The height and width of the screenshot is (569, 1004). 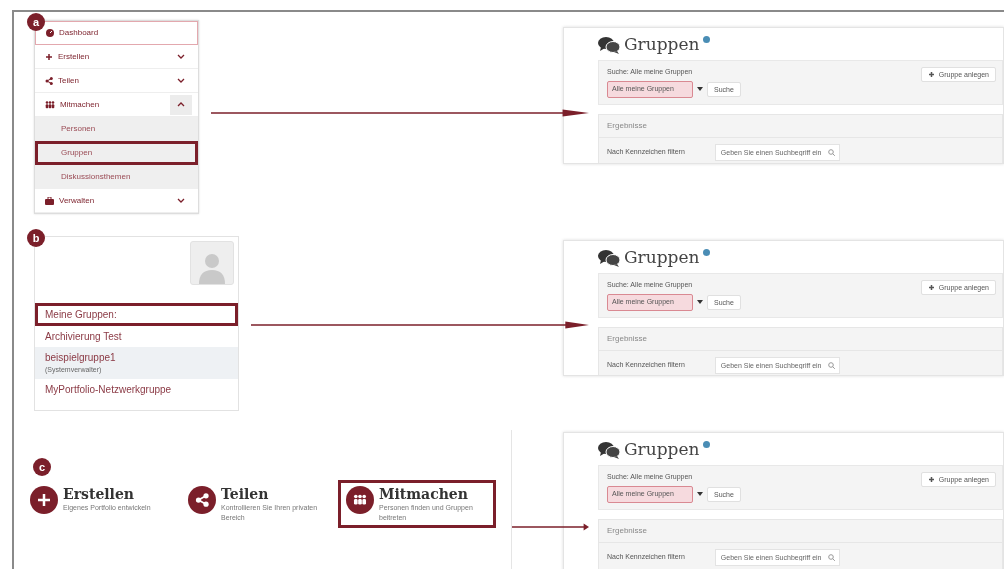 I want to click on chevron-up-icon, so click(x=181, y=104).